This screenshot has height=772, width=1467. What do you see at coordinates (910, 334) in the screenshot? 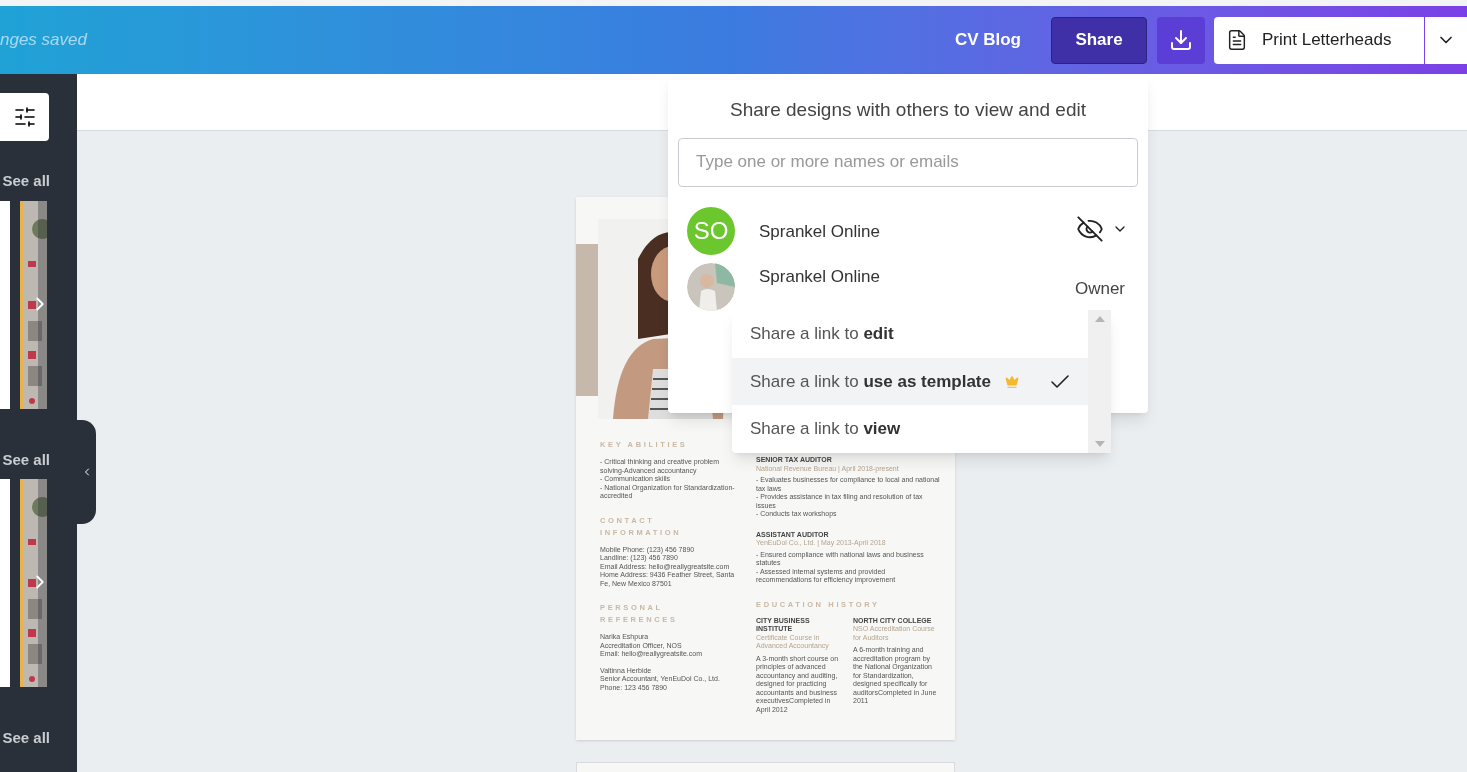
I see `menu-option: Share a link to edit` at bounding box center [910, 334].